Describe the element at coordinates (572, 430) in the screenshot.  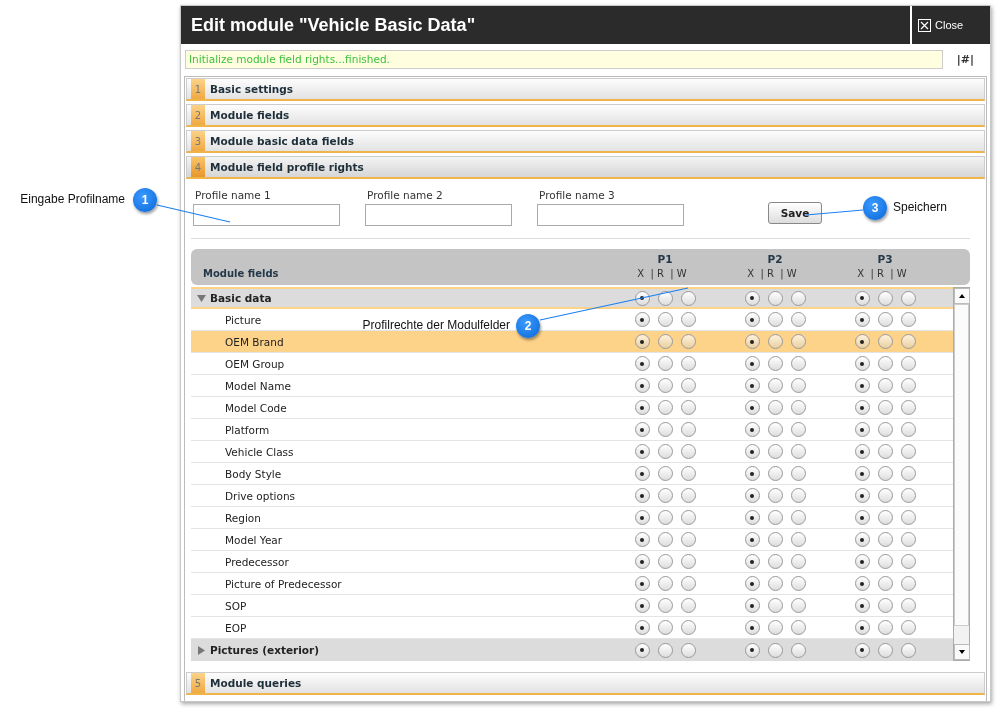
I see `table-row: Platform` at that location.